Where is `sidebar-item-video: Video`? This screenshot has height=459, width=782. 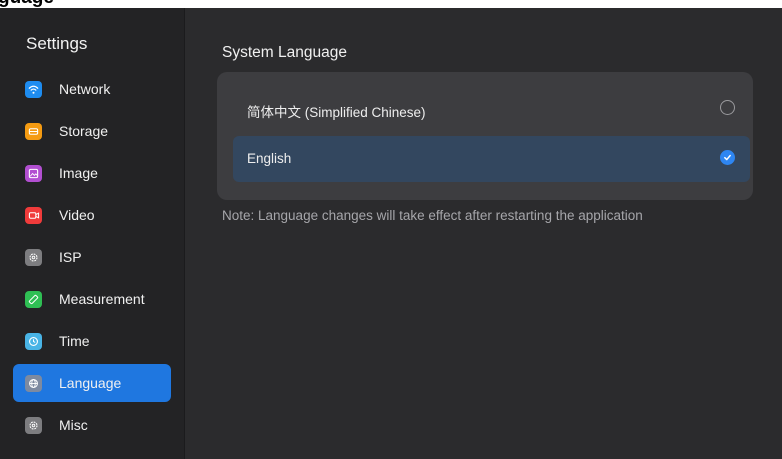 sidebar-item-video: Video is located at coordinates (92, 215).